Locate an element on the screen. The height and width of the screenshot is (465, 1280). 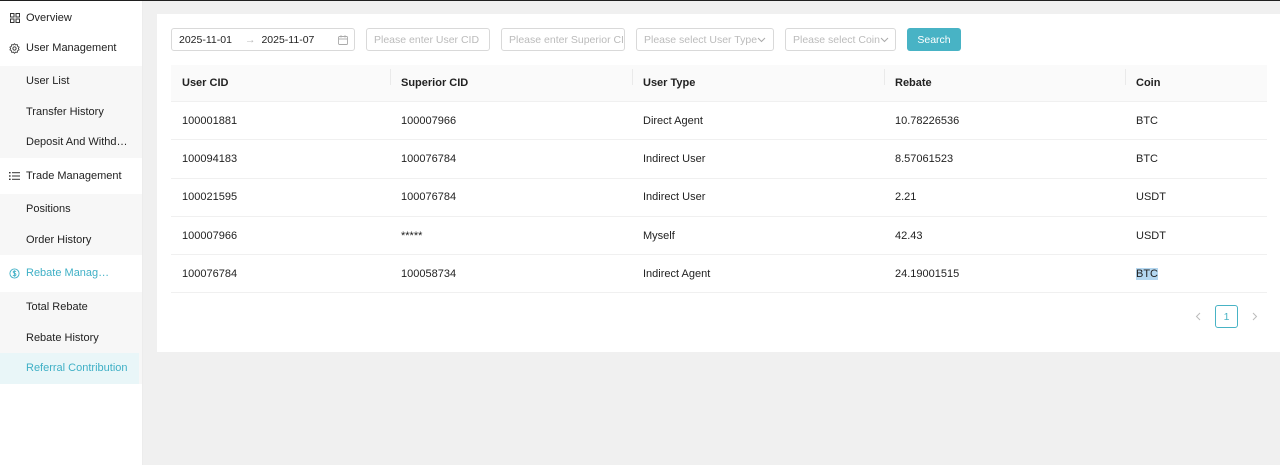
user-type-select: Please select User Type is located at coordinates (705, 39).